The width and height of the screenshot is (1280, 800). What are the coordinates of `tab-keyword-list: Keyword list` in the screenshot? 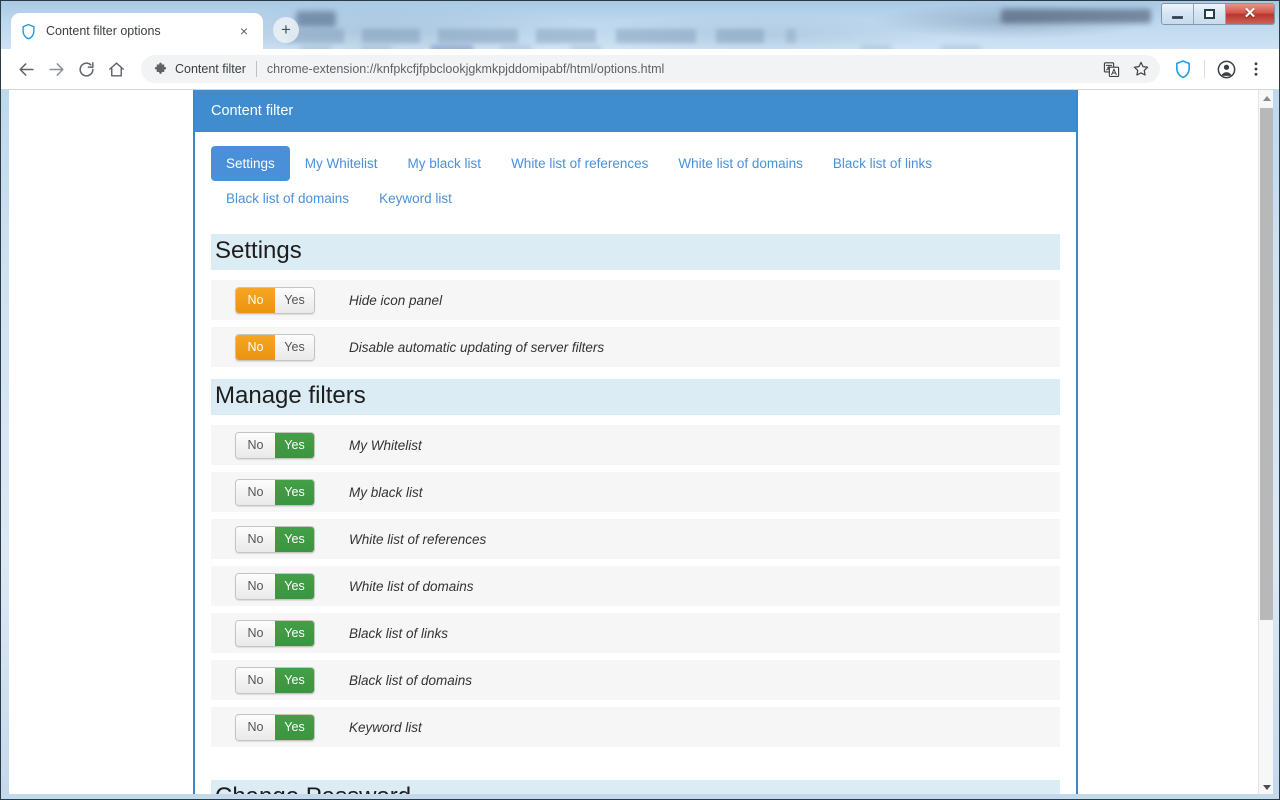 It's located at (415, 198).